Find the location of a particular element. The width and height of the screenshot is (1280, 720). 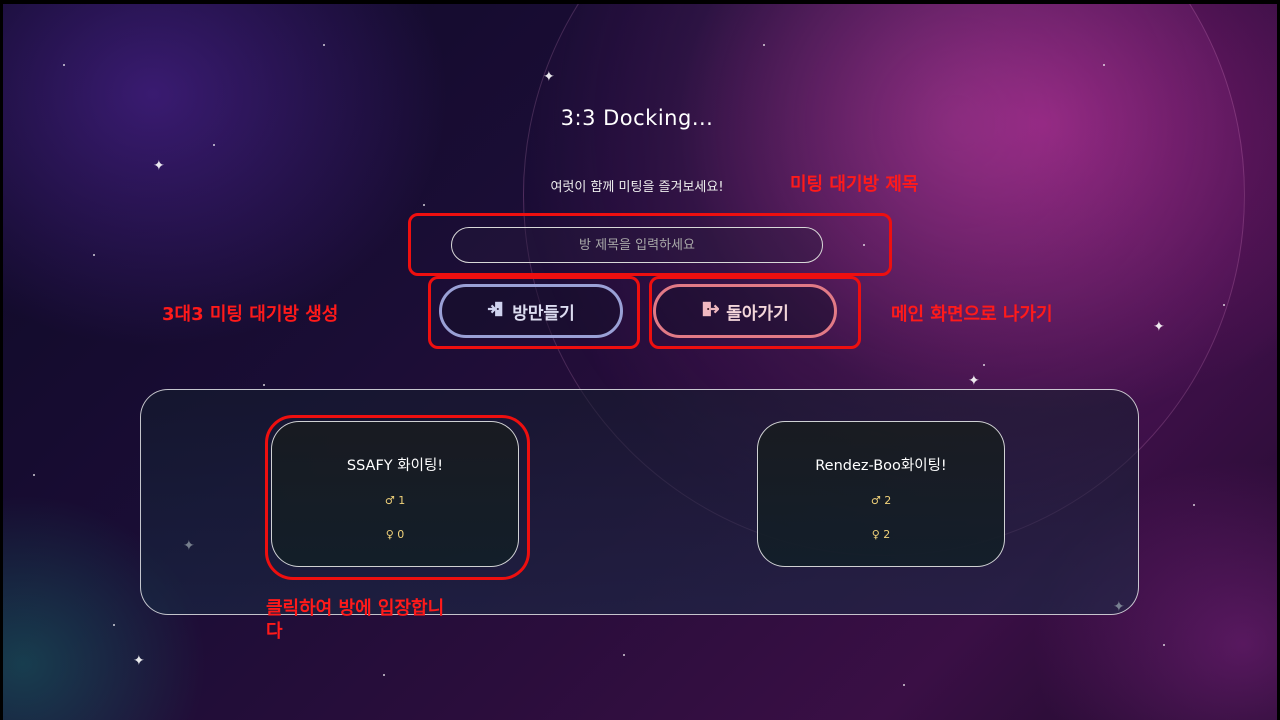

male-icon: ♂ is located at coordinates (875, 500).